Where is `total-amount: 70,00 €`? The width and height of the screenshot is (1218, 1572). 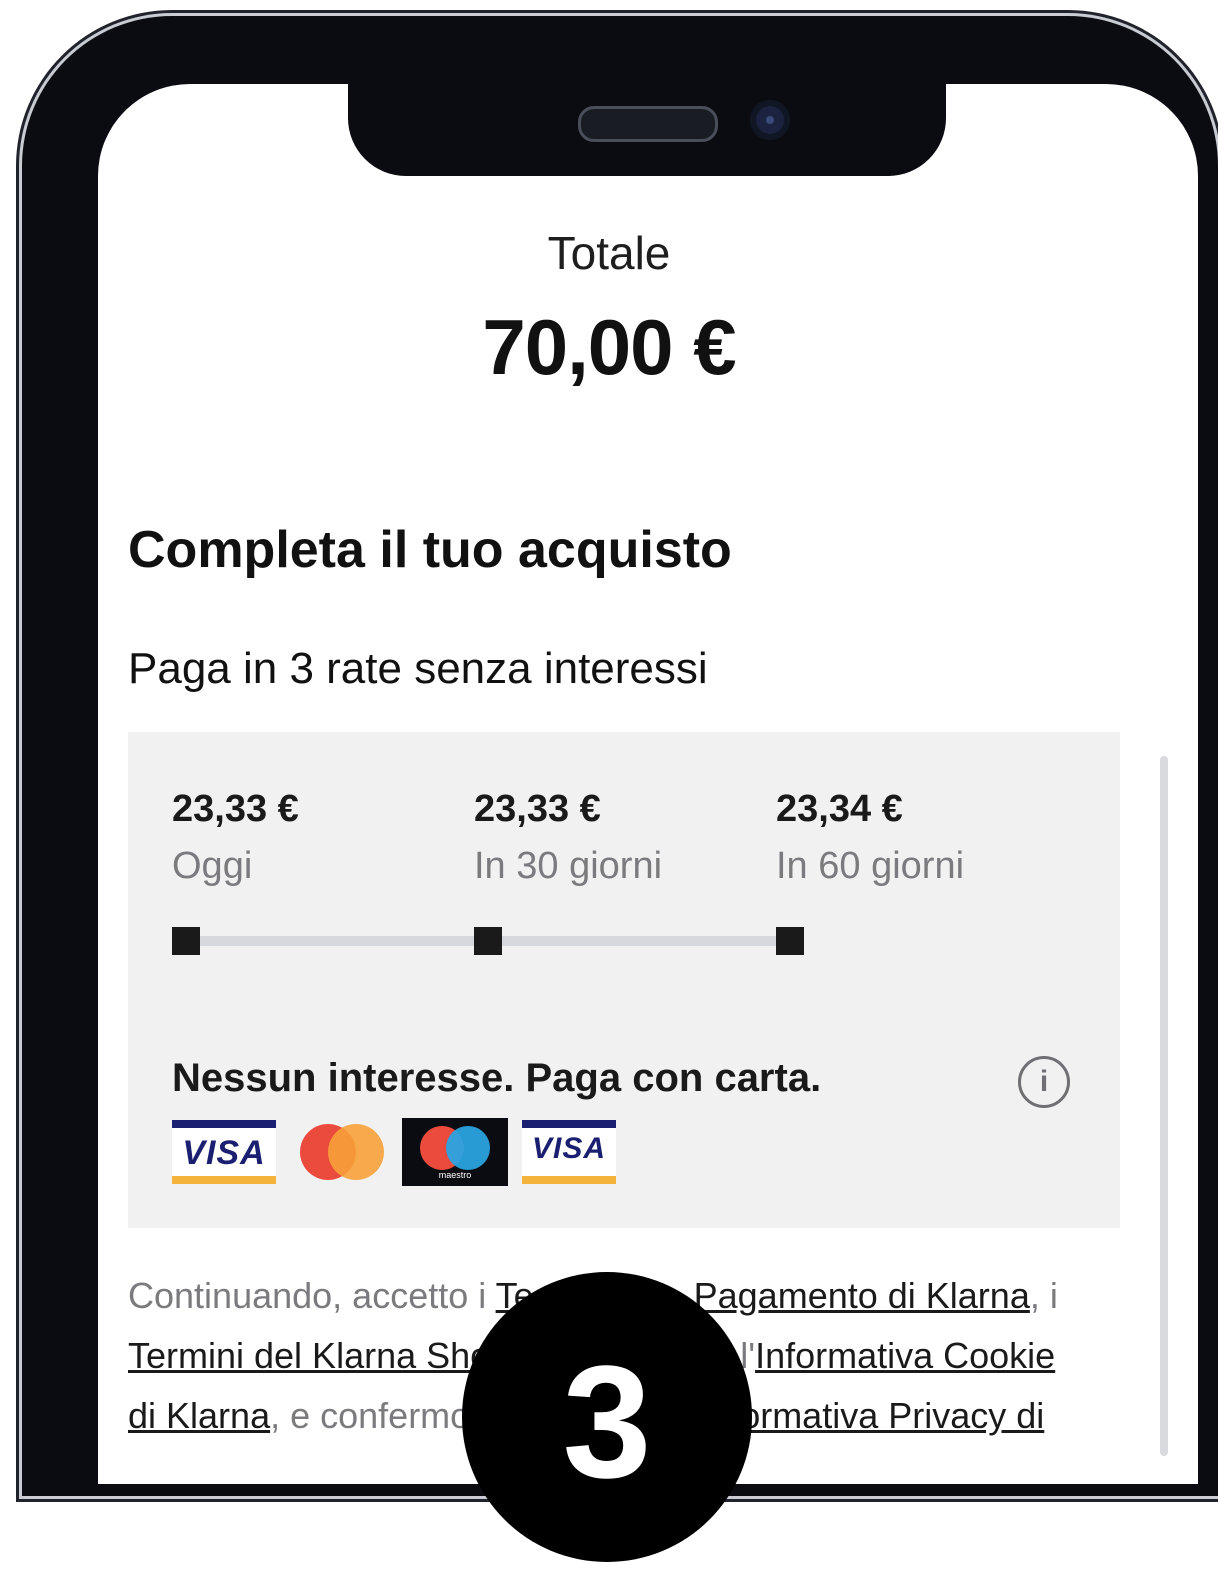 total-amount: 70,00 € is located at coordinates (609, 347).